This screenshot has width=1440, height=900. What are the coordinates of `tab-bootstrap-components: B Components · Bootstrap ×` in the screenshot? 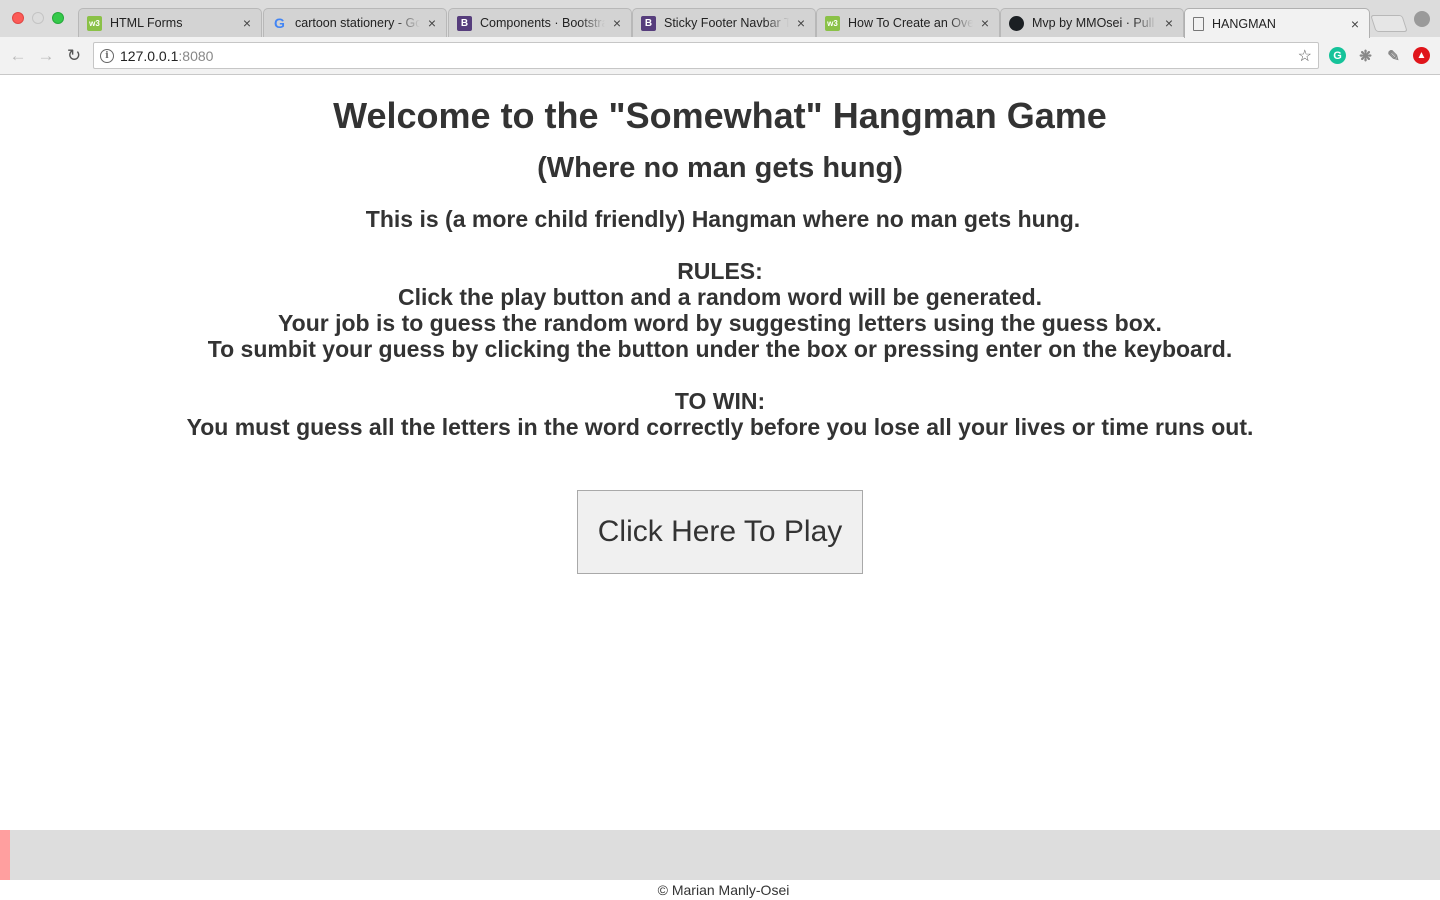 It's located at (540, 22).